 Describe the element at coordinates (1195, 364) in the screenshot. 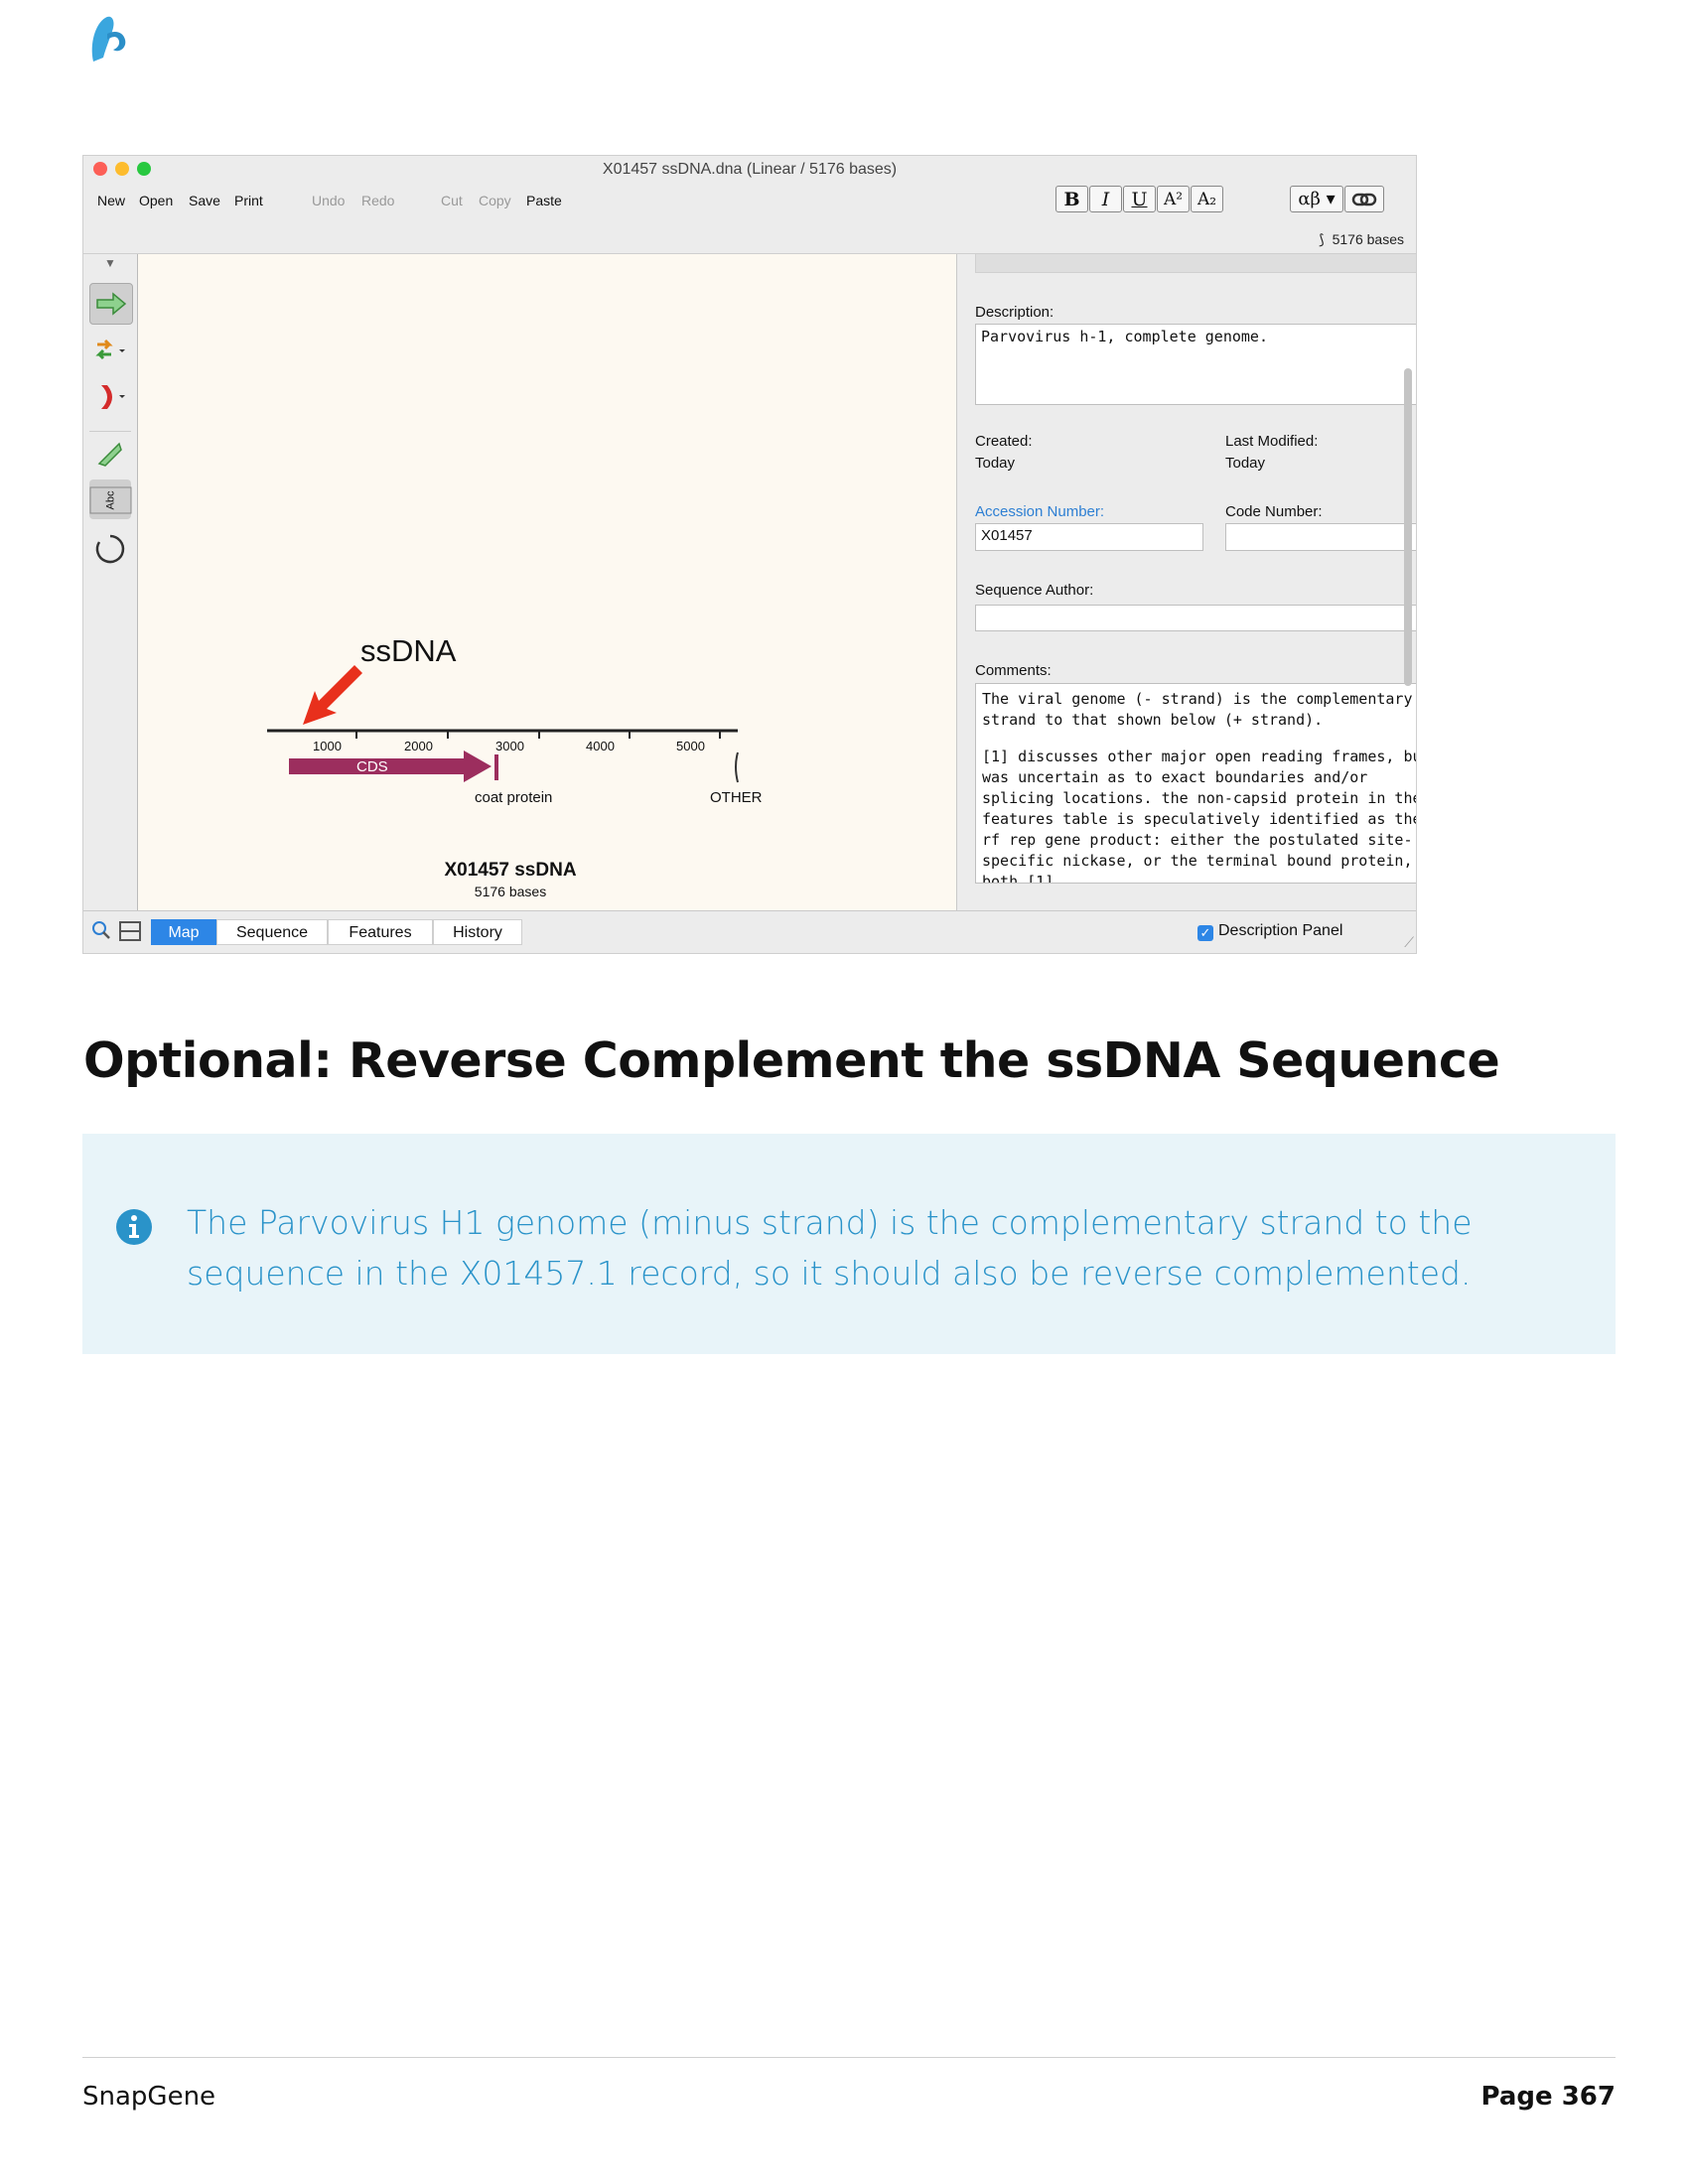

I see `description-field: Parvovirus h-1, complete genome.` at that location.